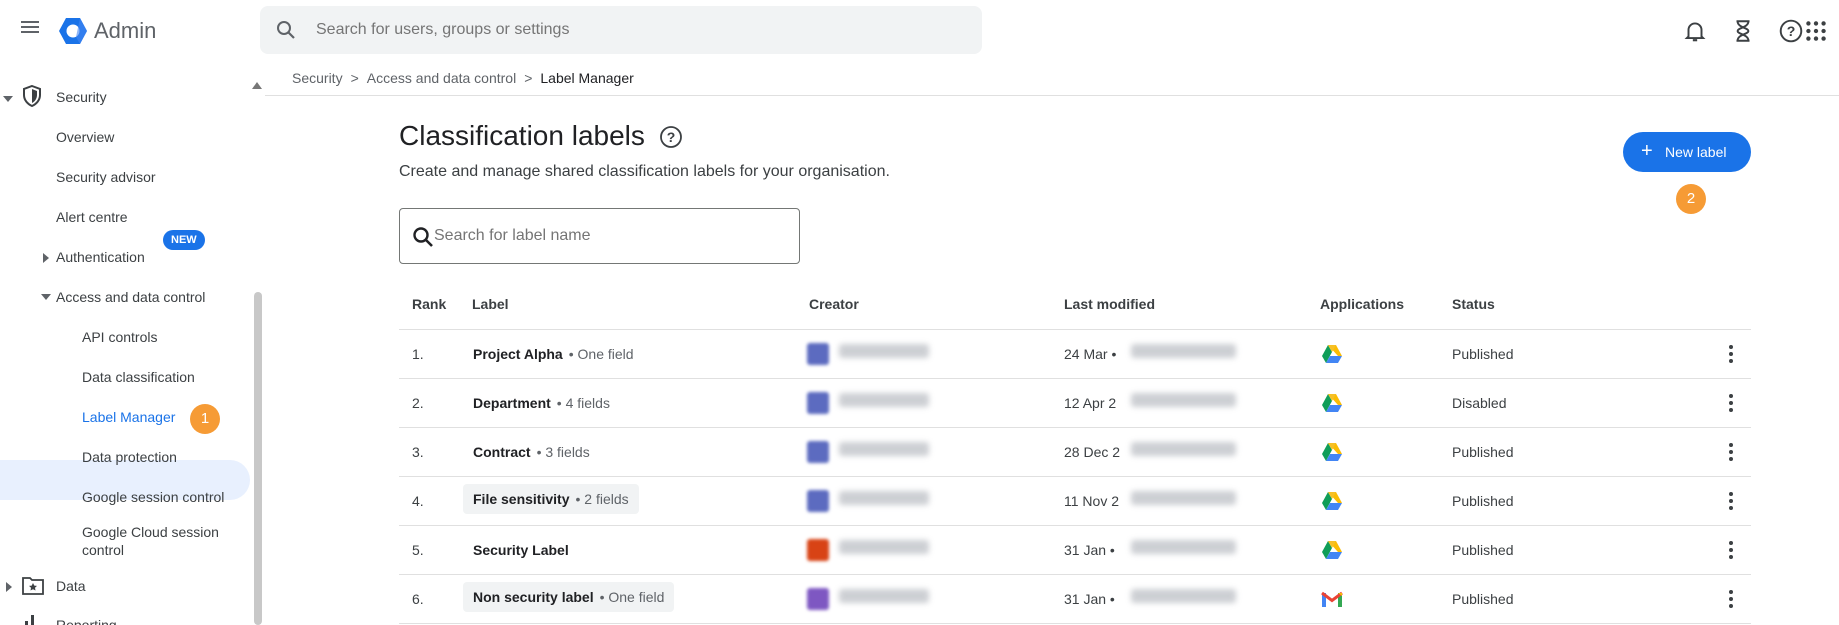 This screenshot has width=1839, height=625. I want to click on sidebar-item-overview: Overview, so click(85, 137).